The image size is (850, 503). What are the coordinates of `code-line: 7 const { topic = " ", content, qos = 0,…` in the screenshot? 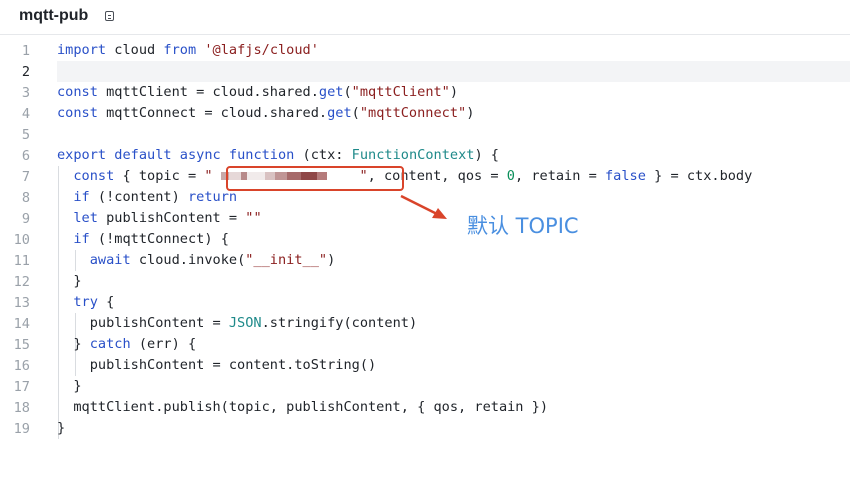 It's located at (425, 176).